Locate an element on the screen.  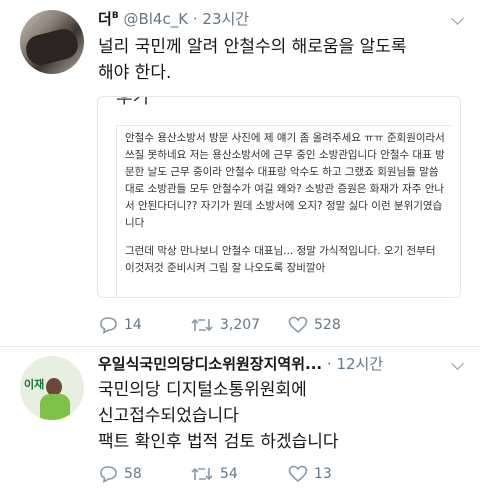
handle: @Bl4c_K is located at coordinates (155, 19).